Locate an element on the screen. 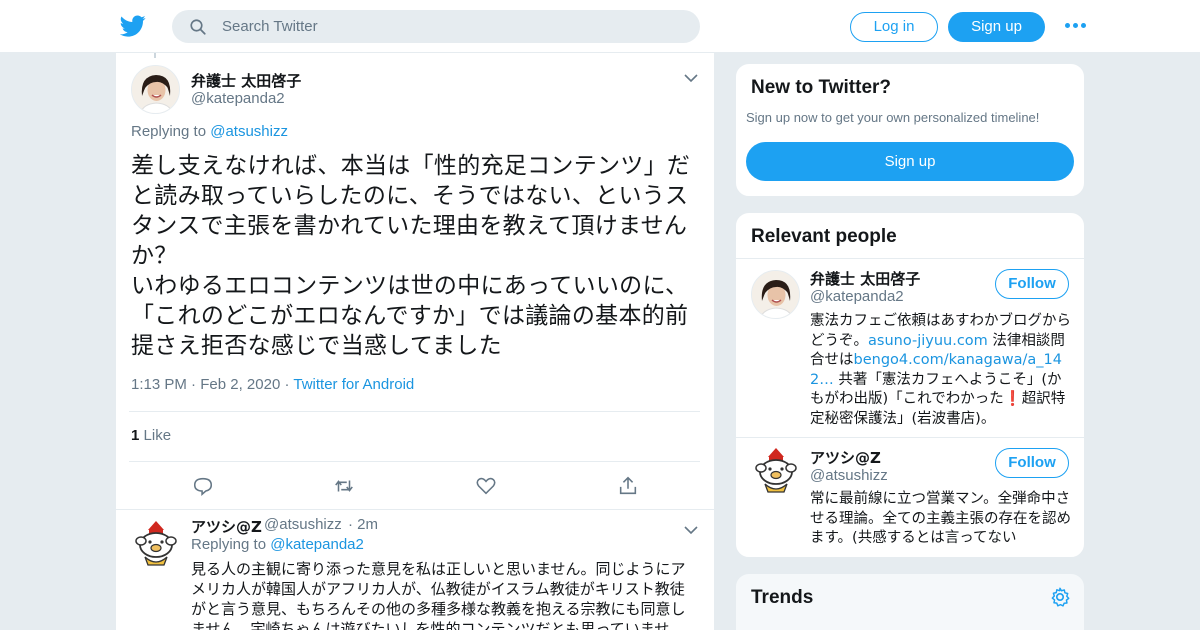  replying-to-line: Replying to @atsushizz is located at coordinates (209, 131).